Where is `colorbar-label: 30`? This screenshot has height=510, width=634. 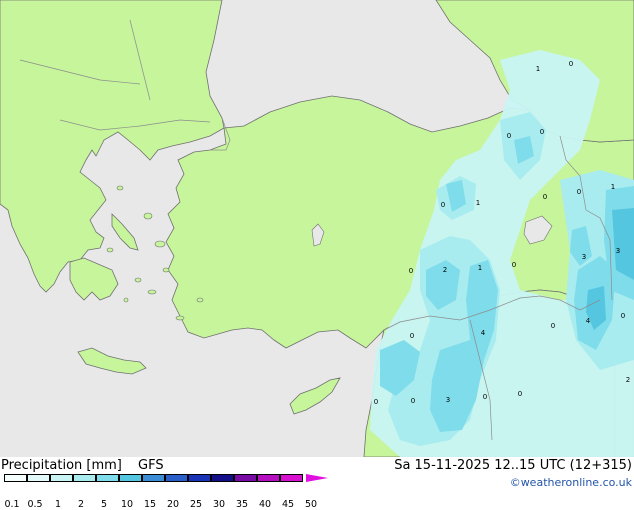
colorbar-label: 30 is located at coordinates (219, 504).